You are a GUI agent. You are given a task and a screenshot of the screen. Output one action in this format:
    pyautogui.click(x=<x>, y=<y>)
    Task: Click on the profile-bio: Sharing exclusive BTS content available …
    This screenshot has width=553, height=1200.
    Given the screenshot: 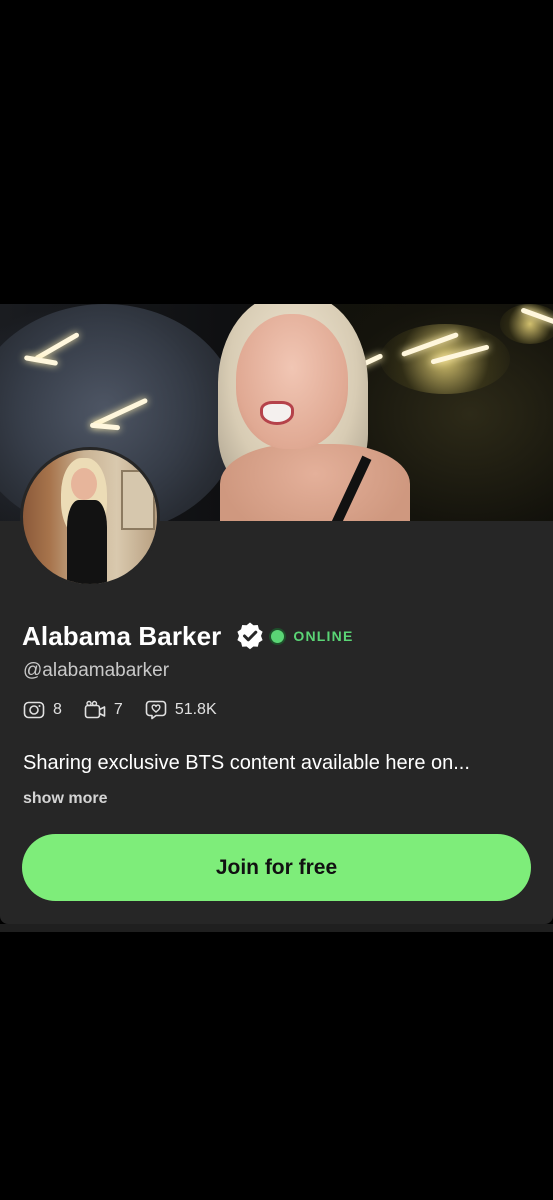 What is the action you would take?
    pyautogui.click(x=246, y=763)
    